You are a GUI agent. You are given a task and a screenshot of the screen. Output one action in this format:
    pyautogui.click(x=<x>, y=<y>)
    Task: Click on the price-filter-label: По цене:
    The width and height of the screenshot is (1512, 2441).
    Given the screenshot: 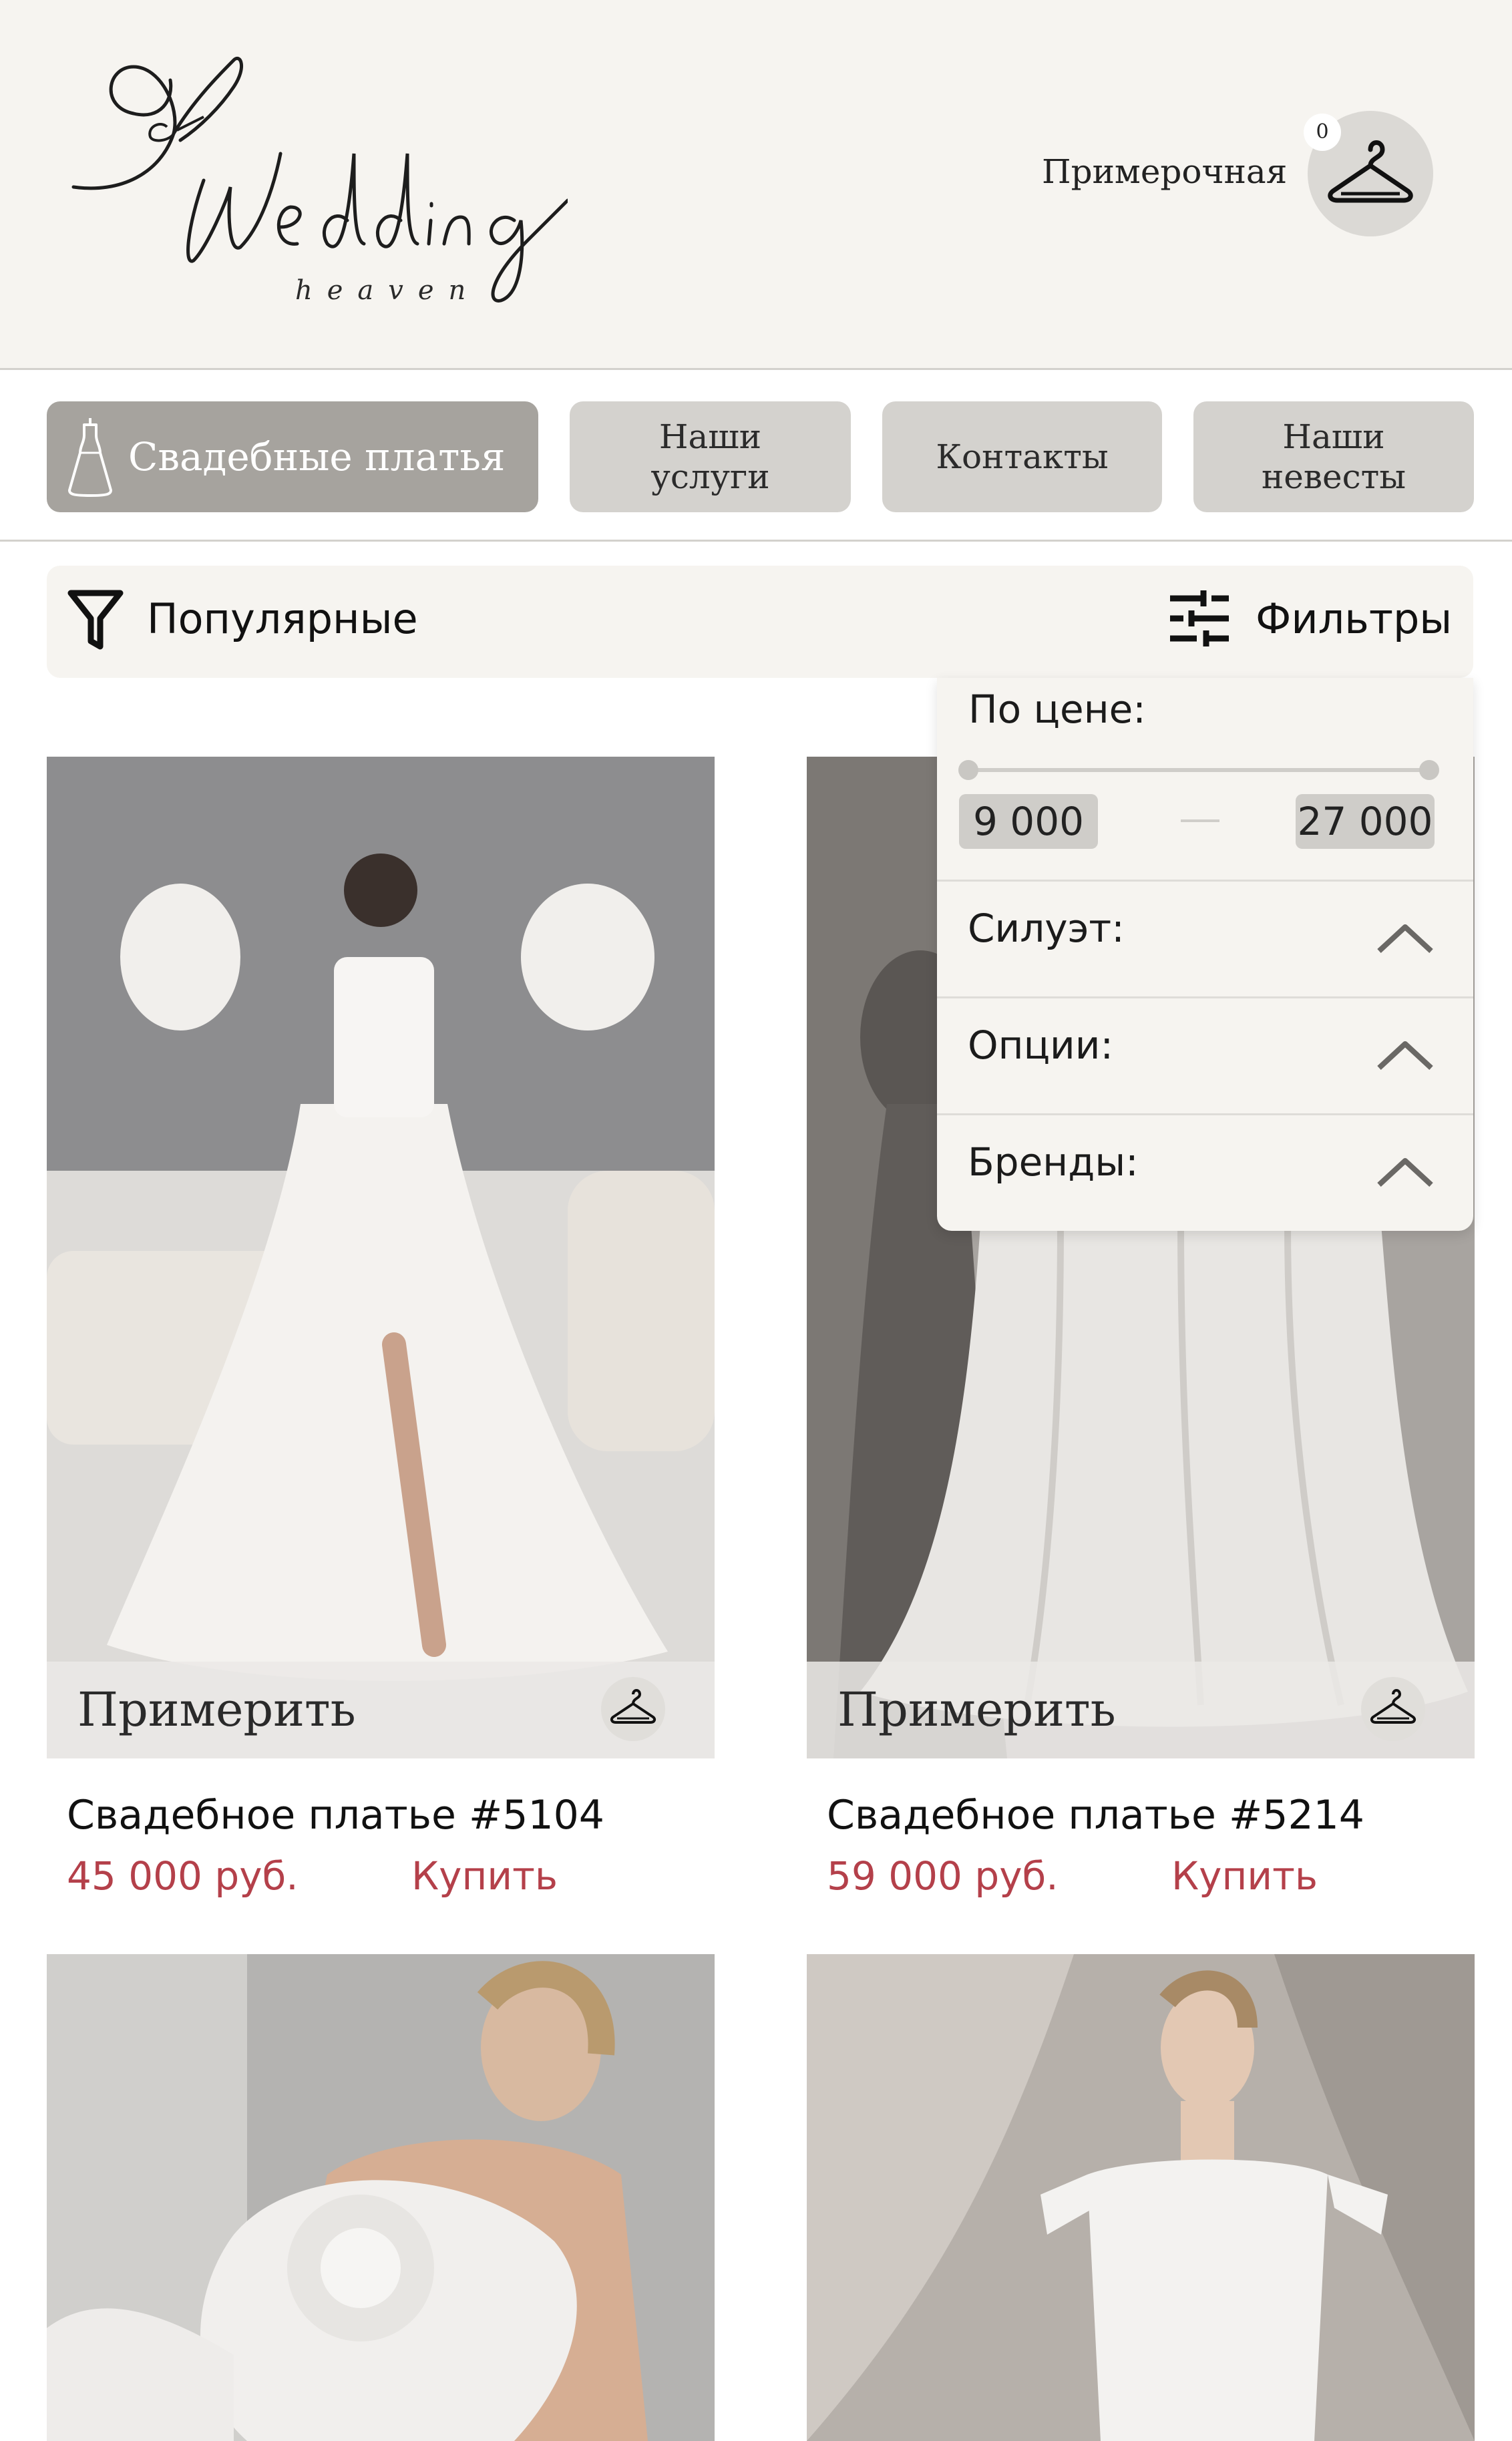 What is the action you would take?
    pyautogui.click(x=1057, y=709)
    